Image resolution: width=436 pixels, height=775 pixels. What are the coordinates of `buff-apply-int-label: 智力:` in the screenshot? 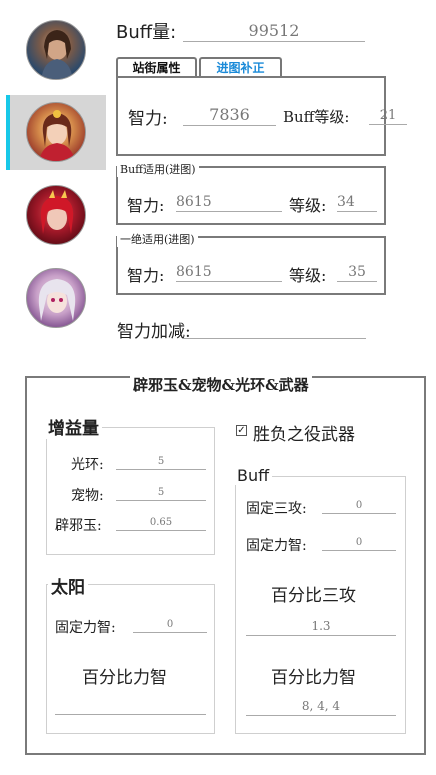 It's located at (146, 205).